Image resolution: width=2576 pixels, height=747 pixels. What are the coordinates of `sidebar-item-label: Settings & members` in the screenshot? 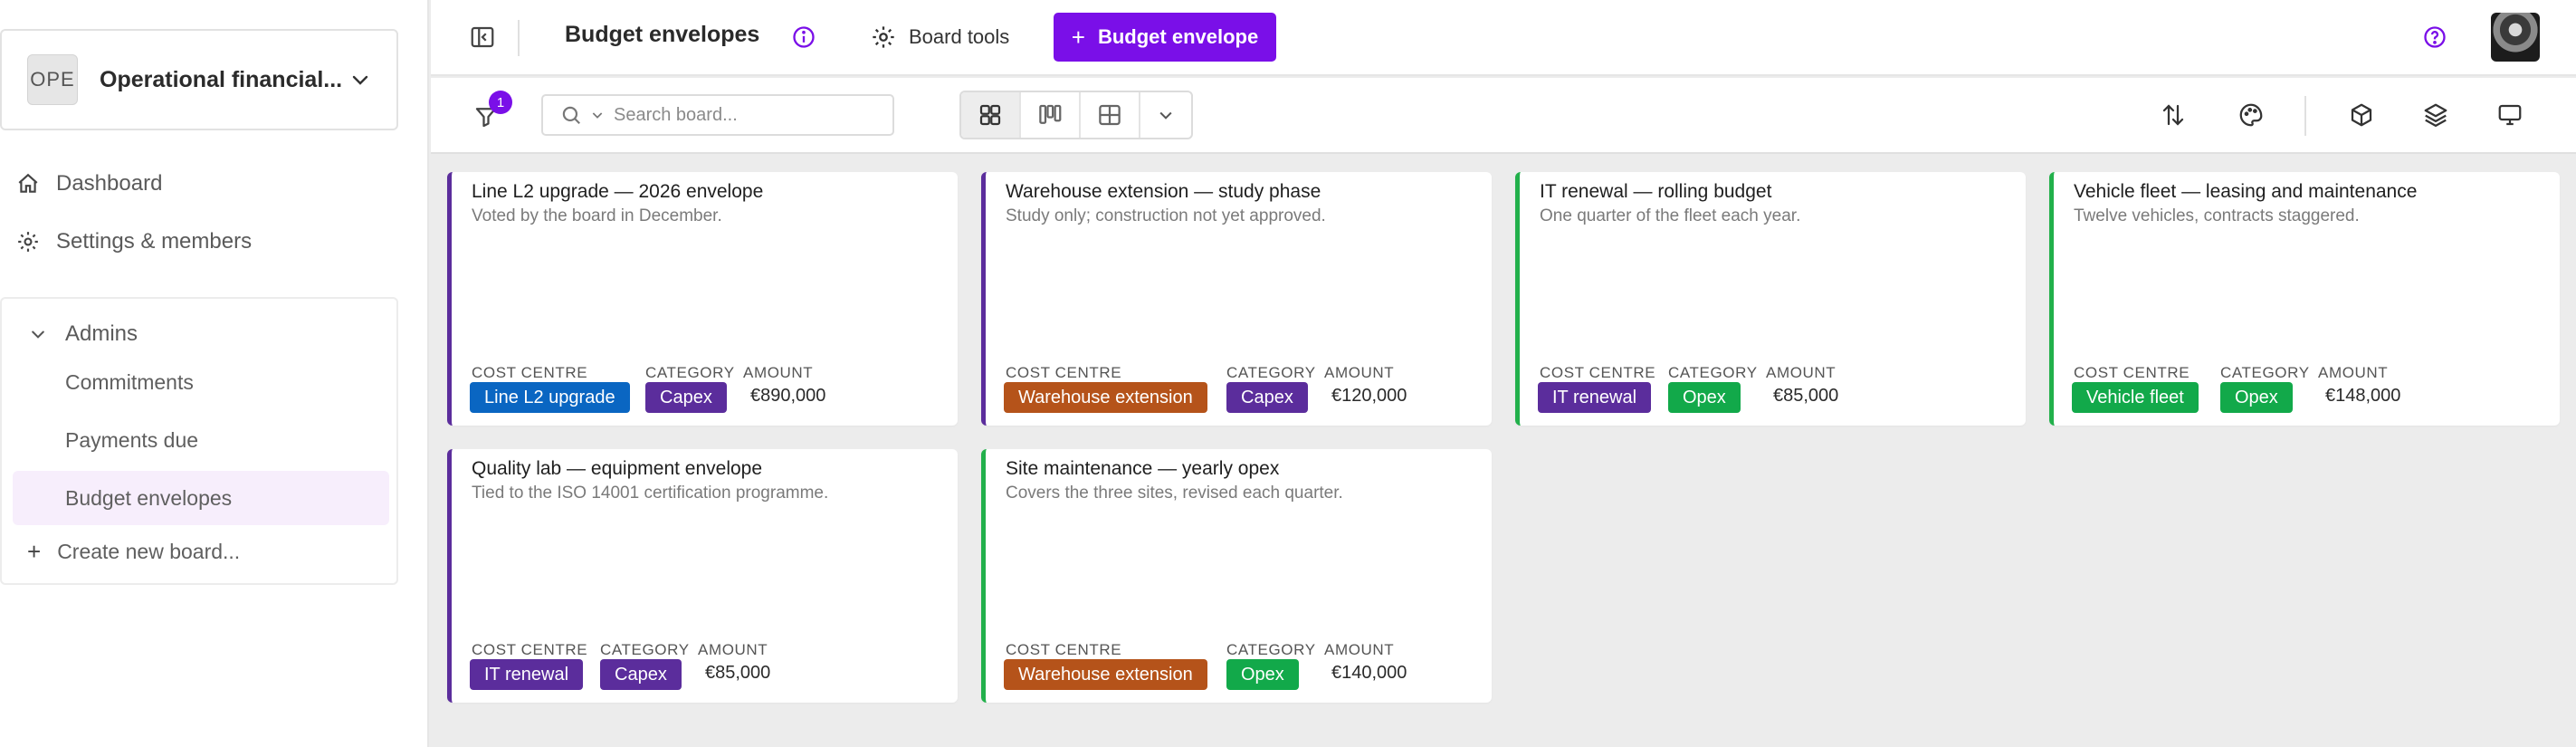 It's located at (154, 241).